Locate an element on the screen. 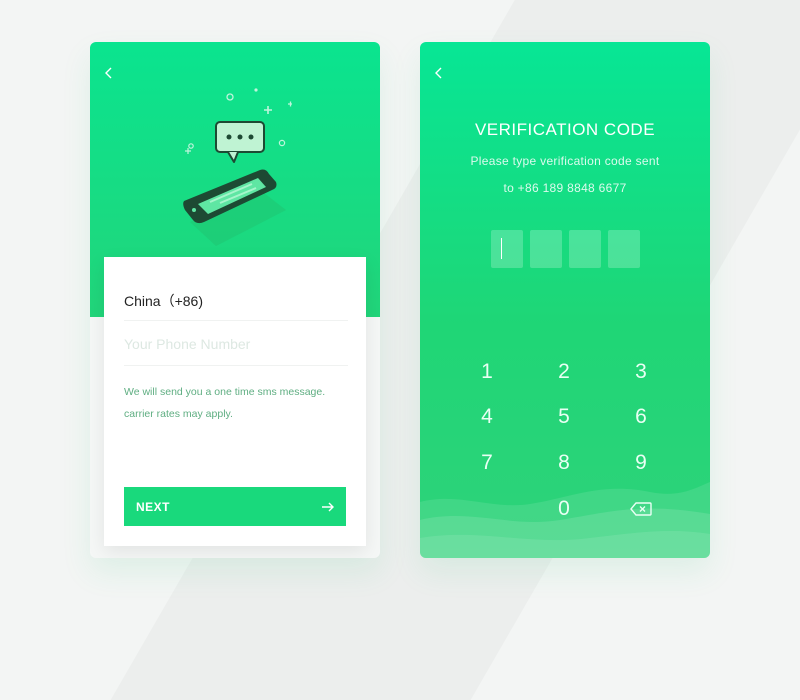 The height and width of the screenshot is (700, 800). keypad-key-2: 2 is located at coordinates (564, 372).